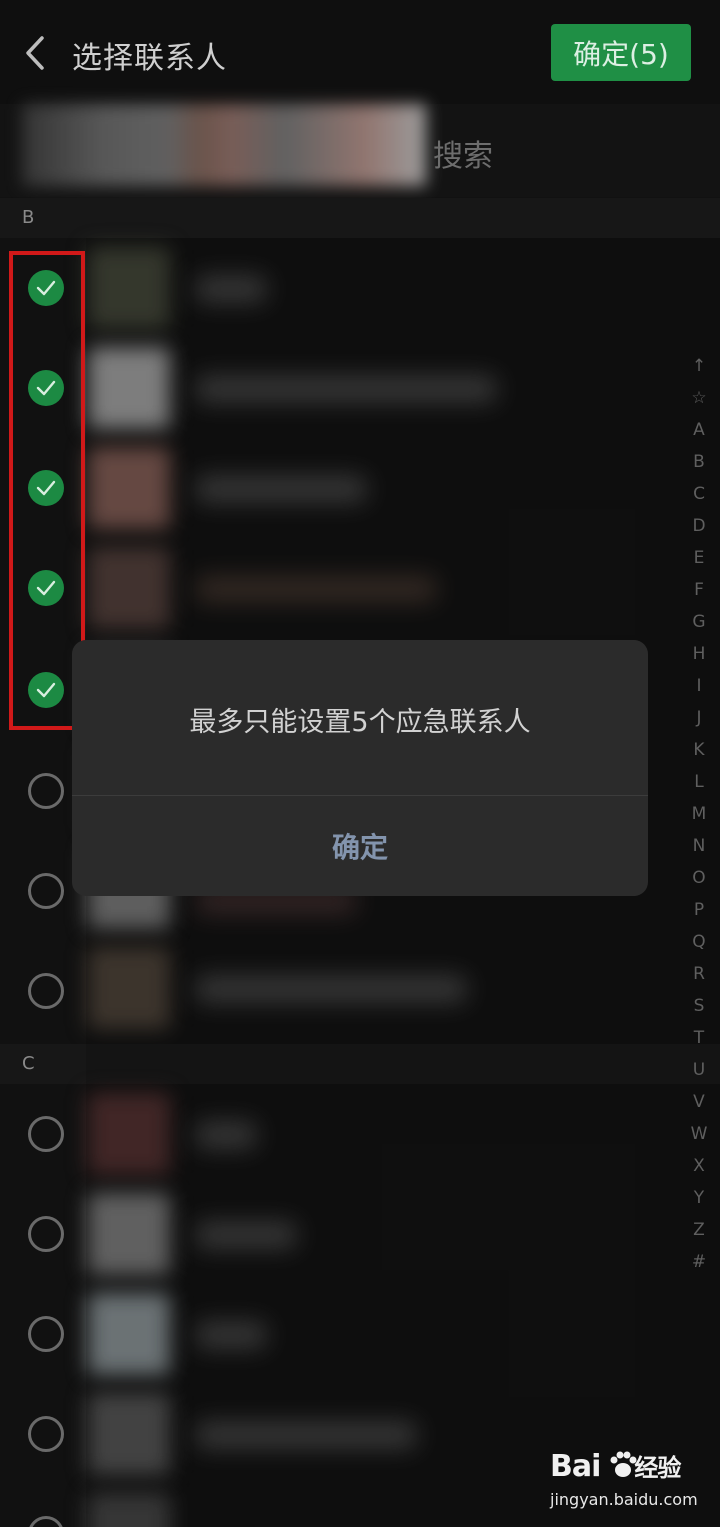 Image resolution: width=720 pixels, height=1527 pixels. Describe the element at coordinates (699, 846) in the screenshot. I see `index-letter: N` at that location.